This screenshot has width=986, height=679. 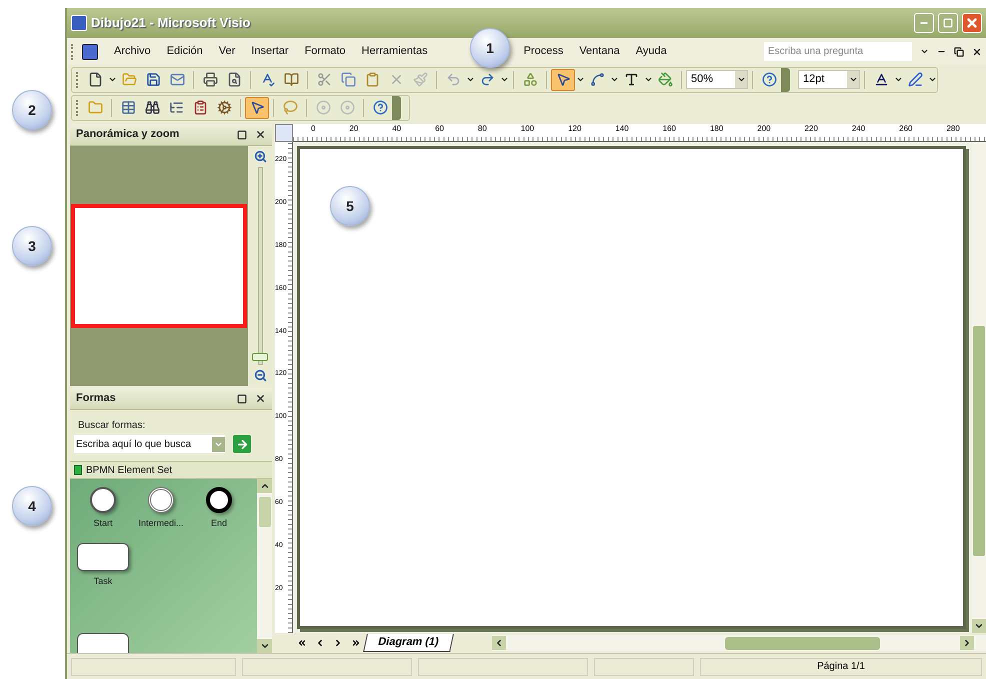 I want to click on size-combo: 50%, so click(x=717, y=79).